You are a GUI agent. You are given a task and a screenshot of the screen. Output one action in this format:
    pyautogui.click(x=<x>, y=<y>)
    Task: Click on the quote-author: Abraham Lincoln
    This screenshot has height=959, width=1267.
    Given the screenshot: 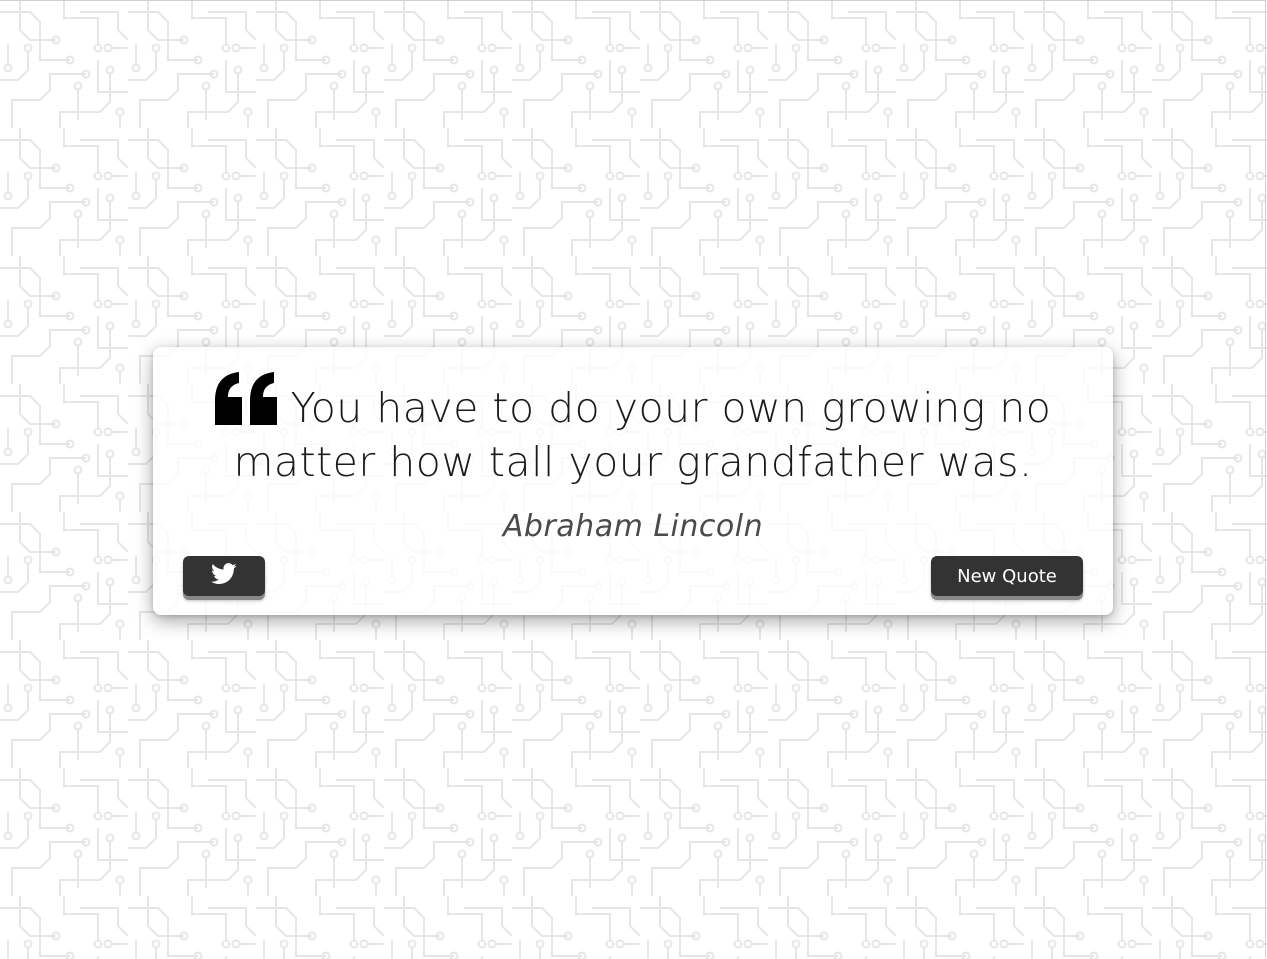 What is the action you would take?
    pyautogui.click(x=633, y=526)
    